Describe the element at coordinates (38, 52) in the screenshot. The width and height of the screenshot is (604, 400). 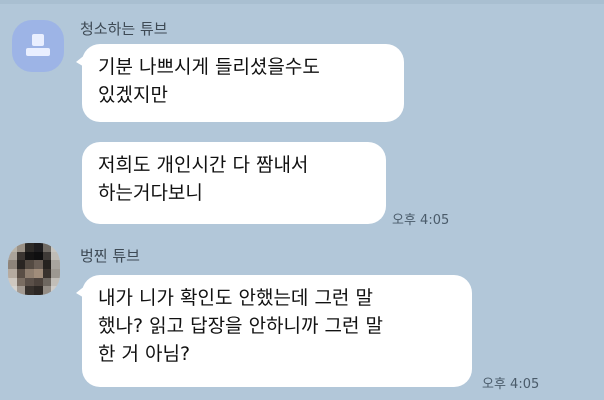
I see `profile-body-shape` at that location.